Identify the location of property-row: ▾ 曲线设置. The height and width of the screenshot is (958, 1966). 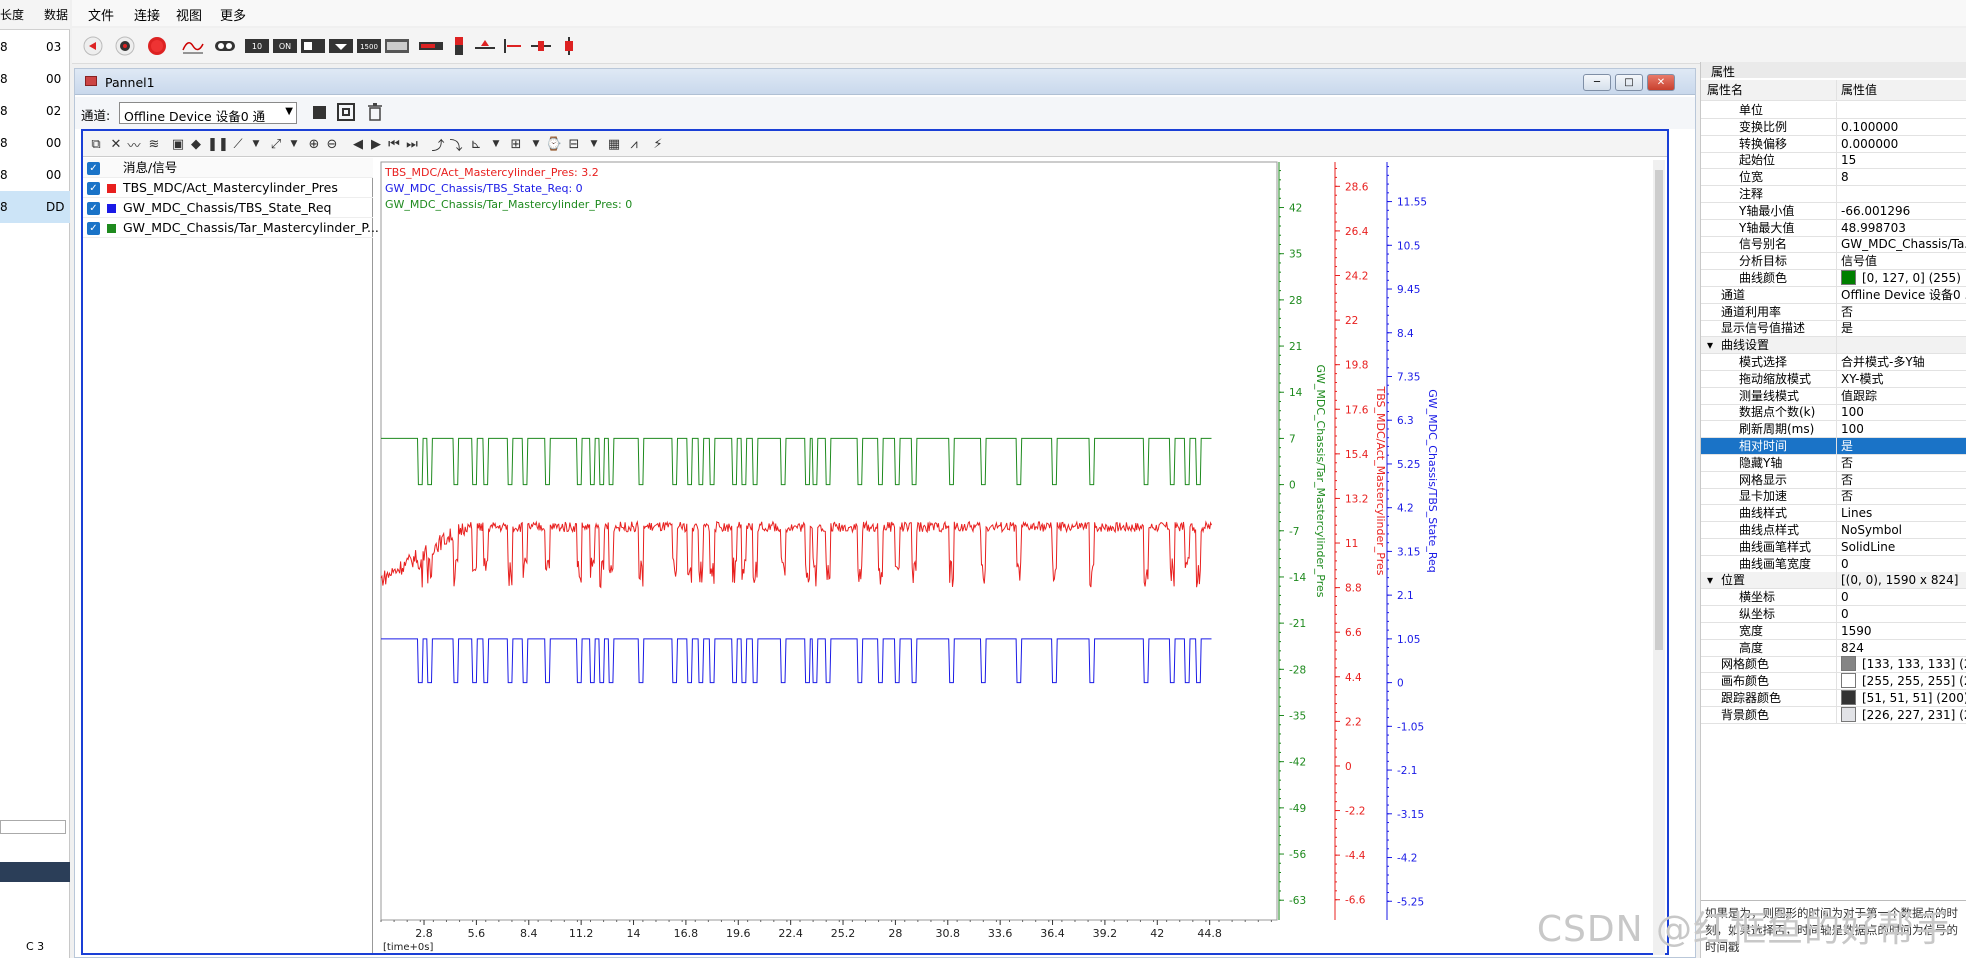
(1833, 346).